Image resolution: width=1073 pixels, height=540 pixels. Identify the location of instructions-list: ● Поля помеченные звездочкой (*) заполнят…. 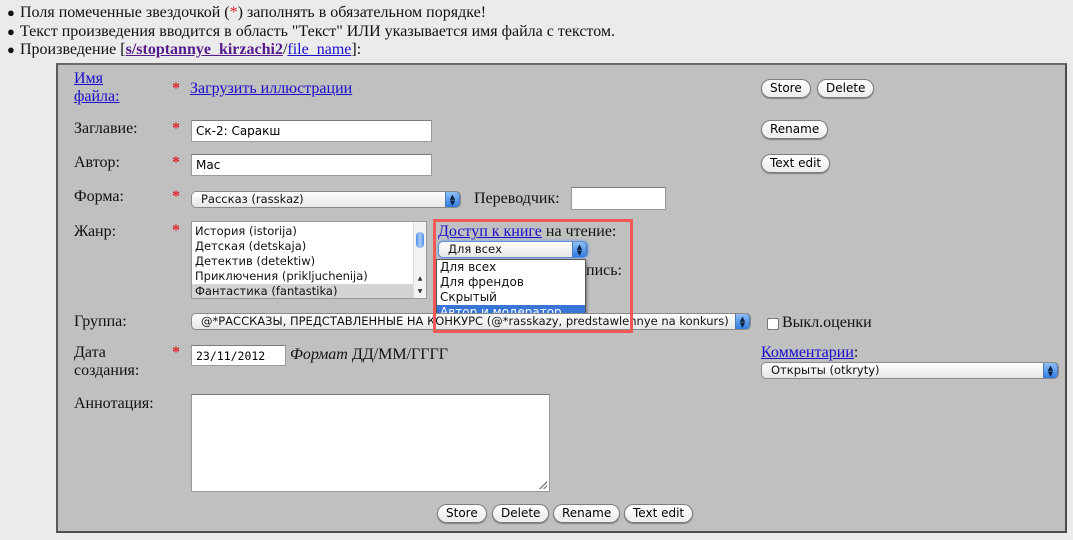
(311, 32).